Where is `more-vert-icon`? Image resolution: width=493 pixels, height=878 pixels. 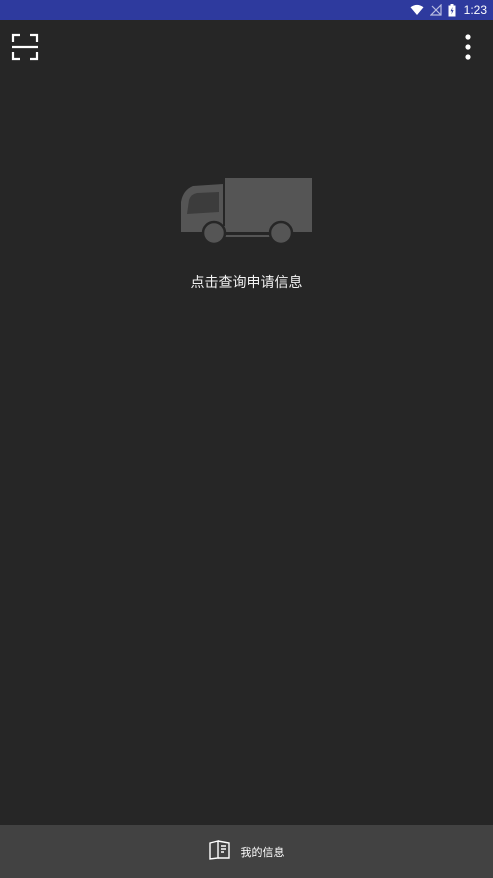 more-vert-icon is located at coordinates (468, 49).